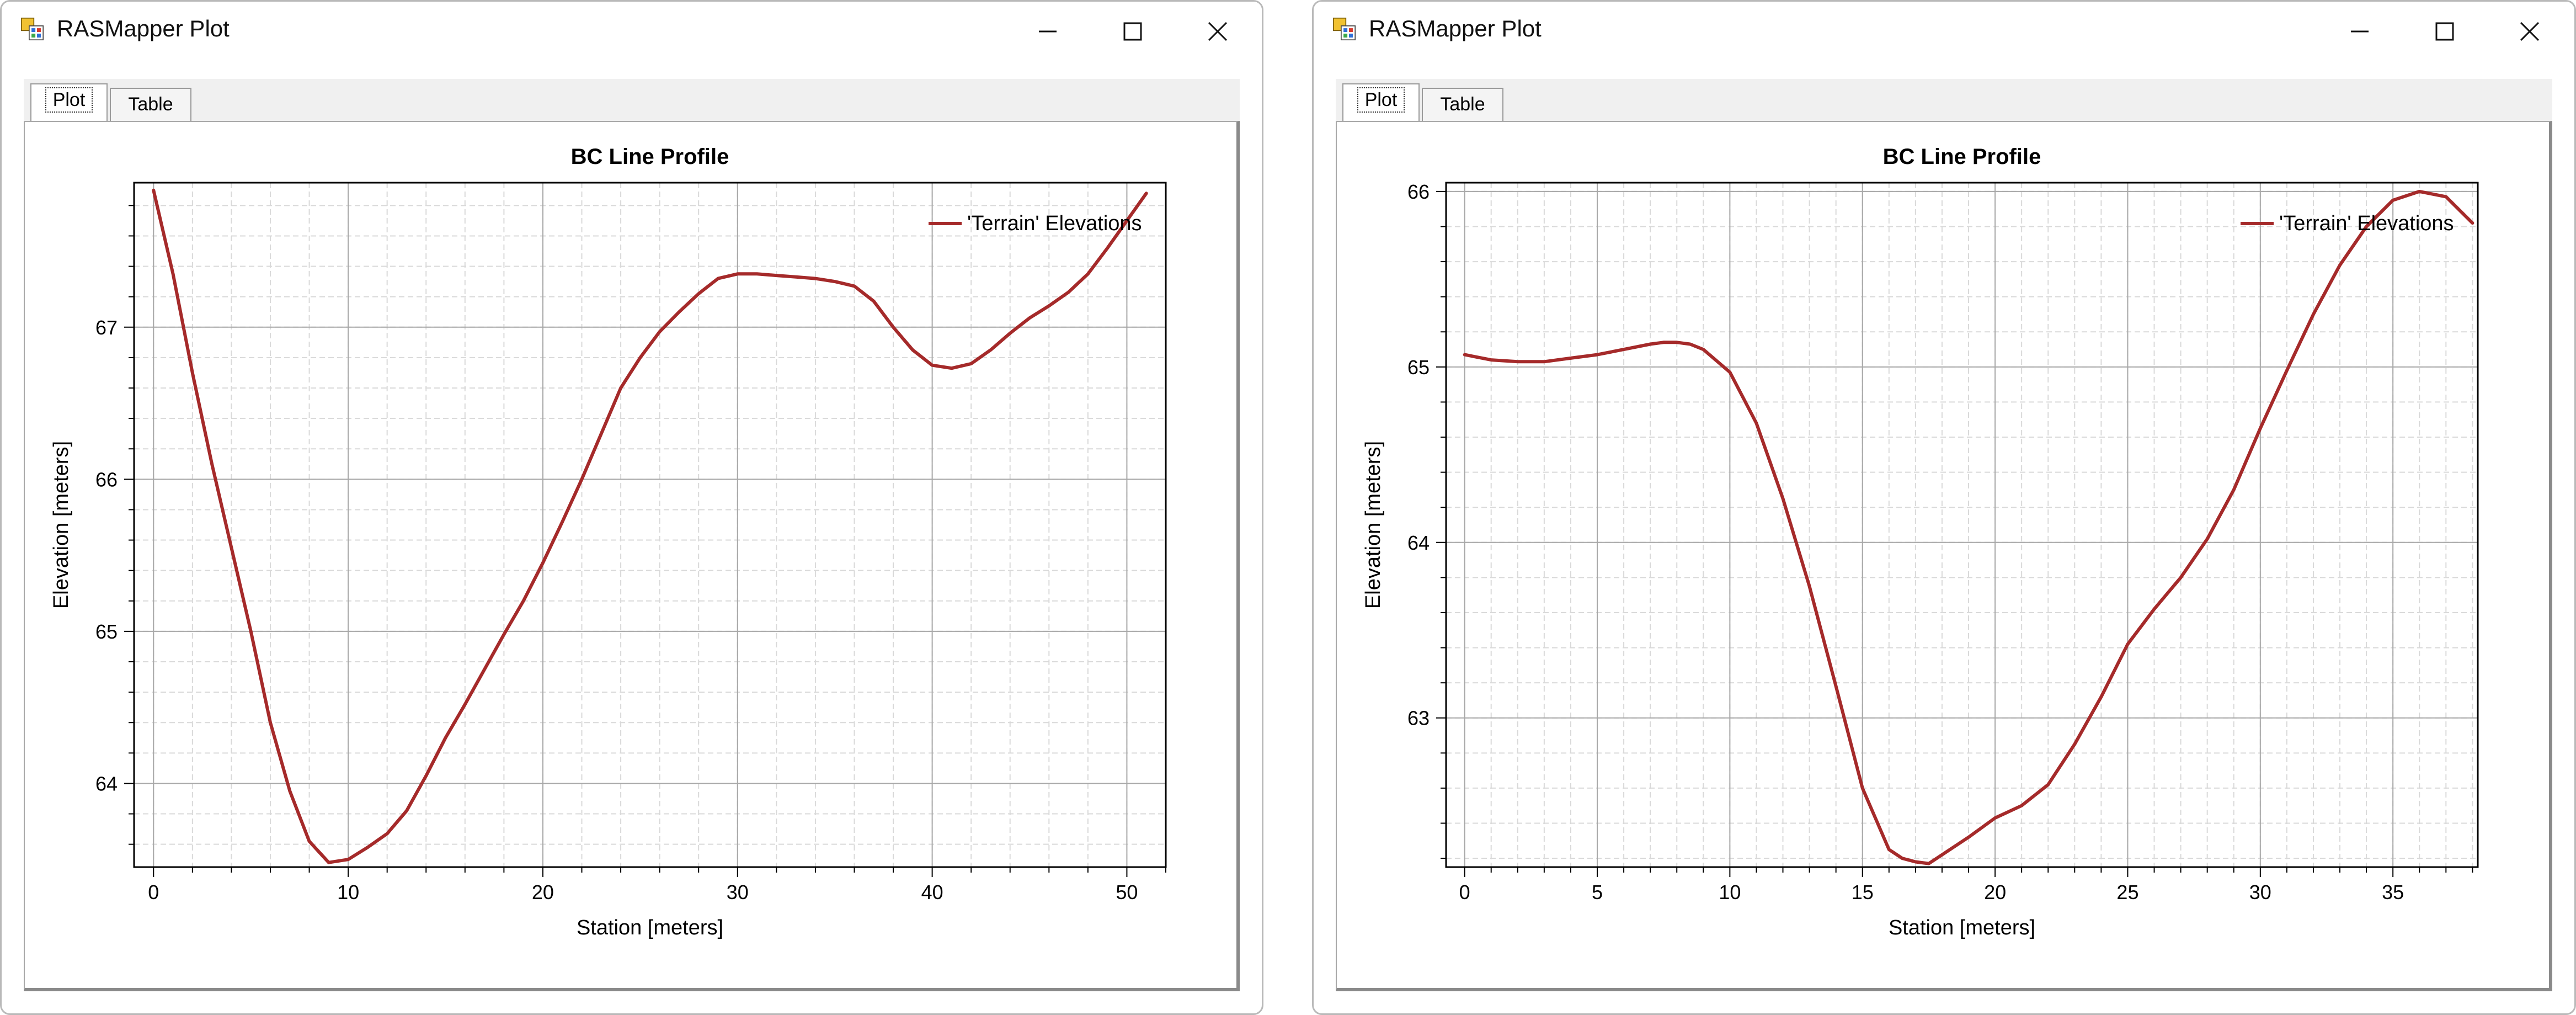  Describe the element at coordinates (1597, 892) in the screenshot. I see `x-tick-label: 5` at that location.